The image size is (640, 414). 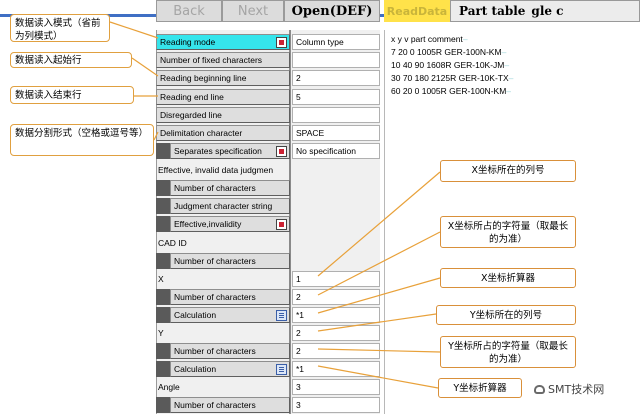 What do you see at coordinates (223, 133) in the screenshot?
I see `delimitation-label: Delimitation character` at bounding box center [223, 133].